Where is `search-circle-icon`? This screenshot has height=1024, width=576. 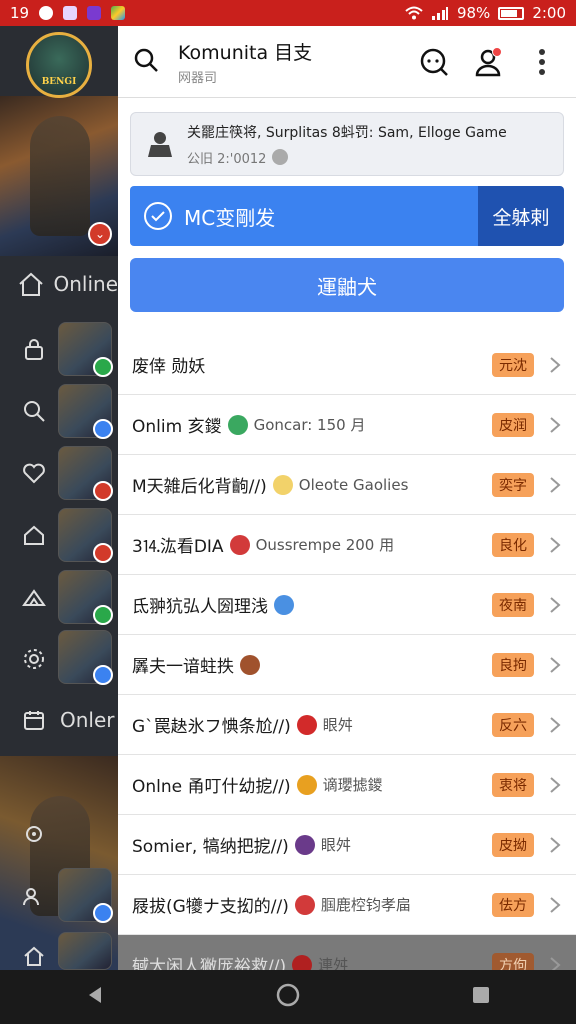 search-circle-icon is located at coordinates (434, 62).